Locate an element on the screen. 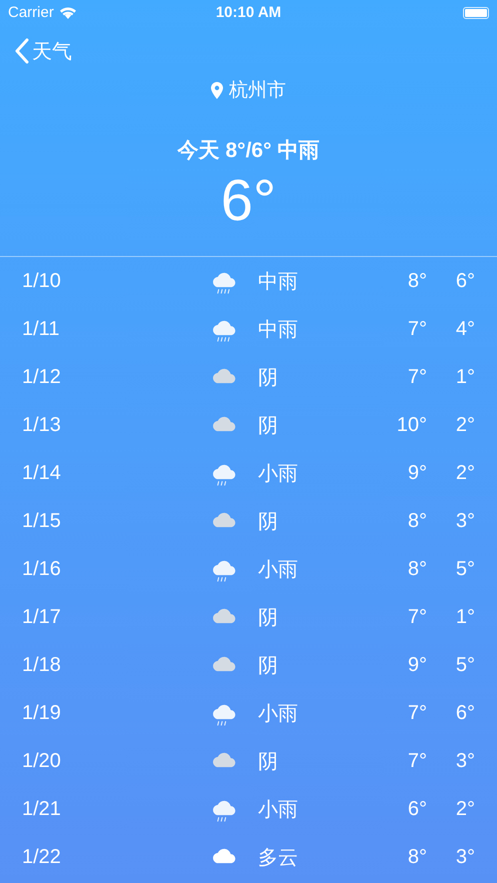  forecast-date: 1/22 is located at coordinates (41, 857).